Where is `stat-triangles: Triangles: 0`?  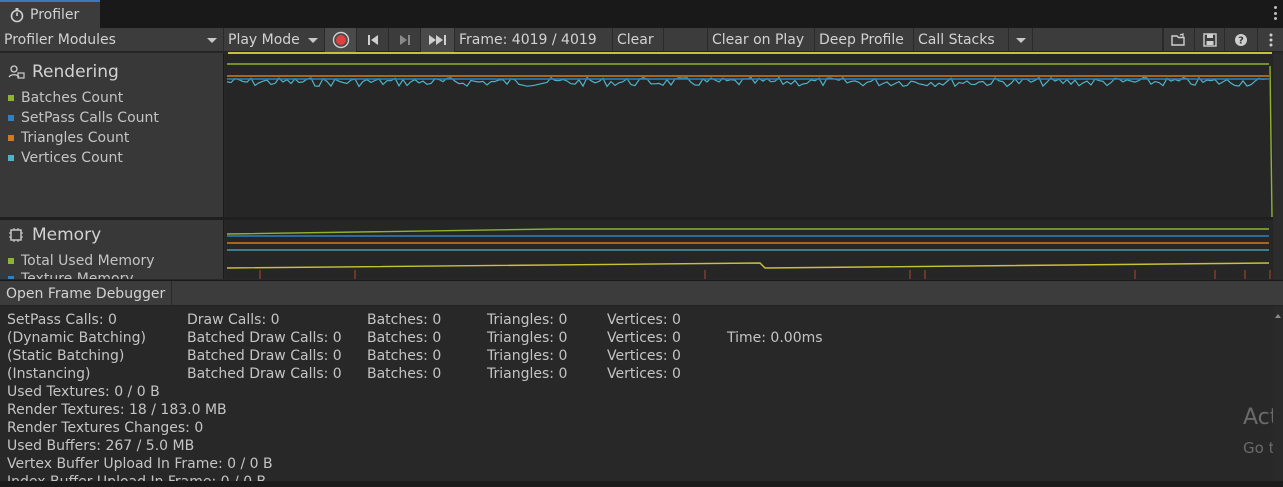
stat-triangles: Triangles: 0 is located at coordinates (527, 320).